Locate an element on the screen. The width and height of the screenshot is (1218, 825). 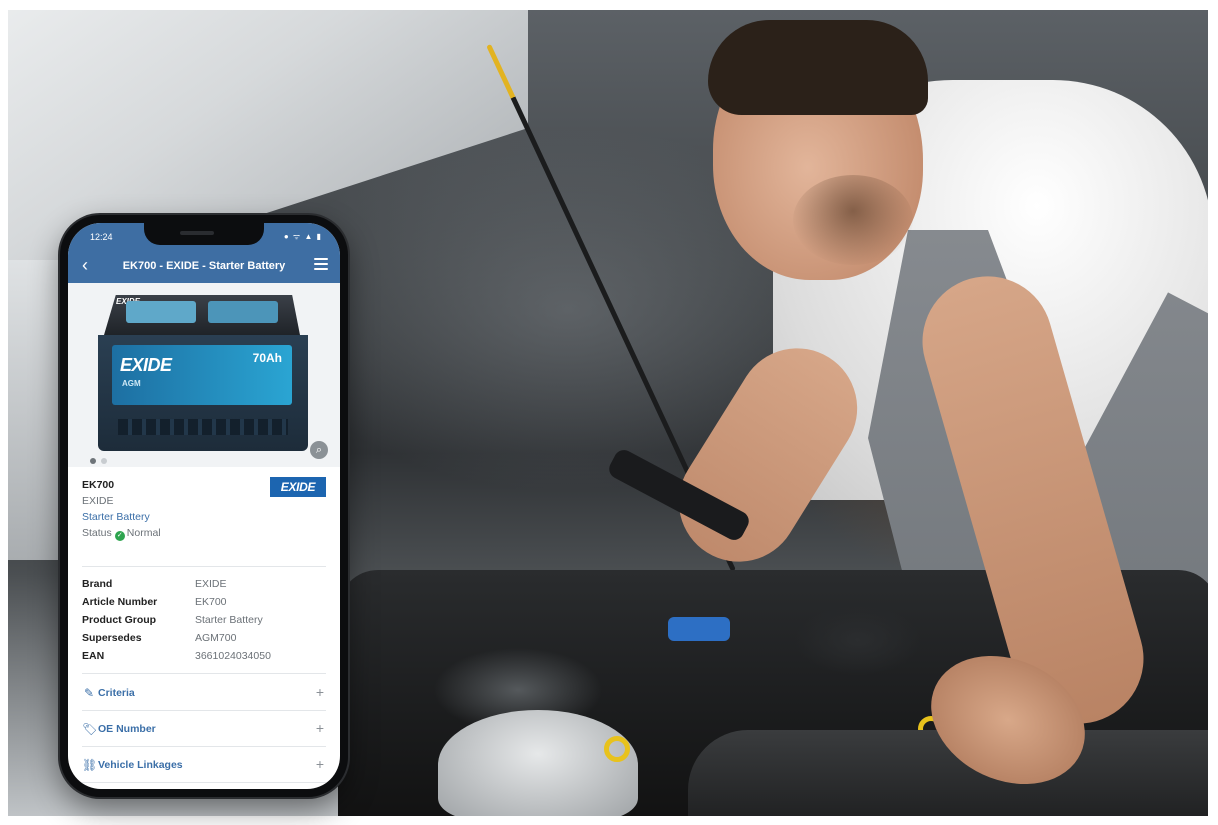
status-icons: ● ᯤ ▲ ▮ is located at coordinates (302, 236).